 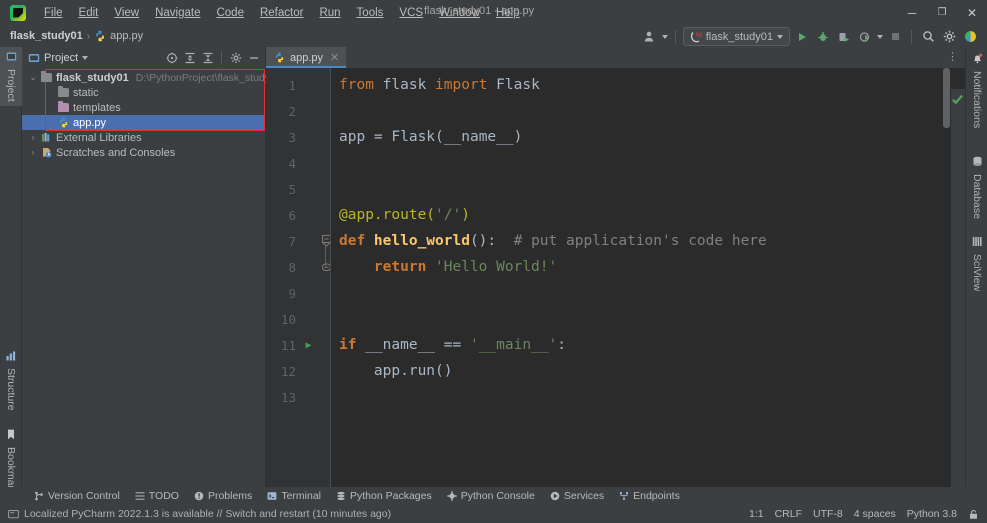 What do you see at coordinates (875, 514) in the screenshot?
I see `indent-setting: 4 spaces` at bounding box center [875, 514].